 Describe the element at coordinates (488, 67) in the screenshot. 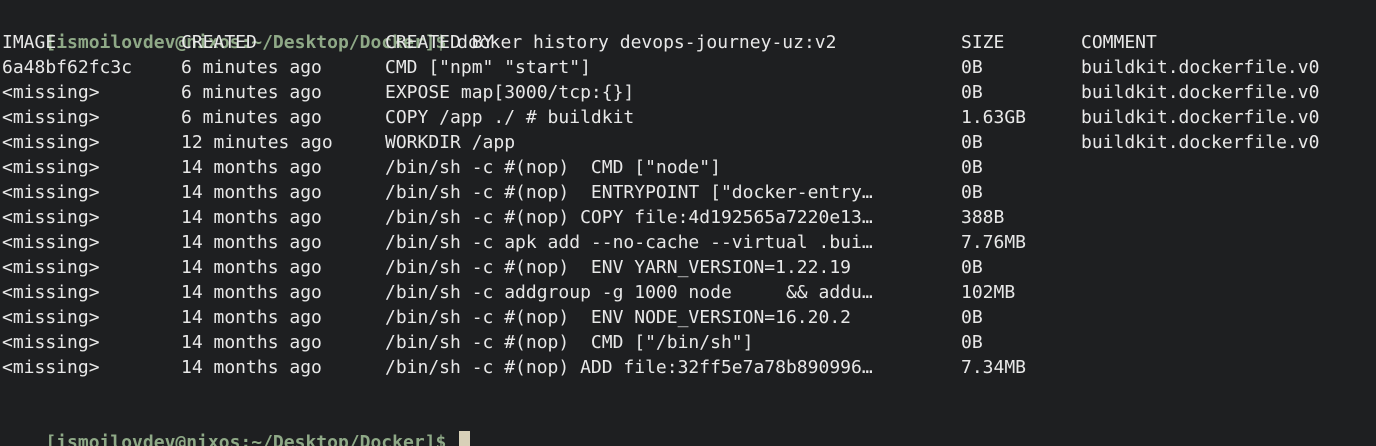

I see `row-created-by: CMD ["npm" "start"]` at that location.